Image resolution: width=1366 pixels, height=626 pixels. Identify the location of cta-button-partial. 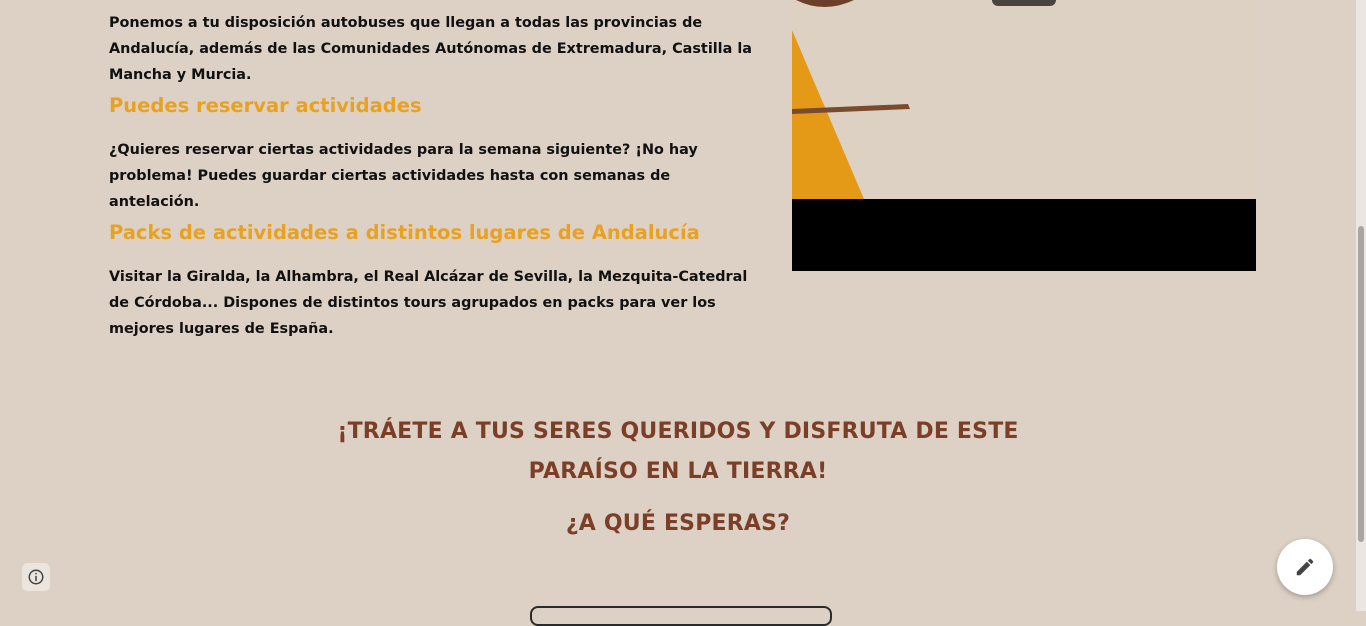
(681, 616).